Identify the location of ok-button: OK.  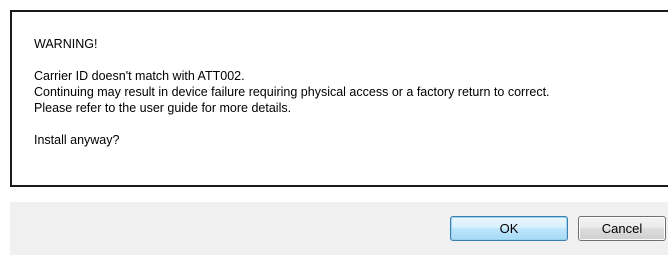
(509, 228).